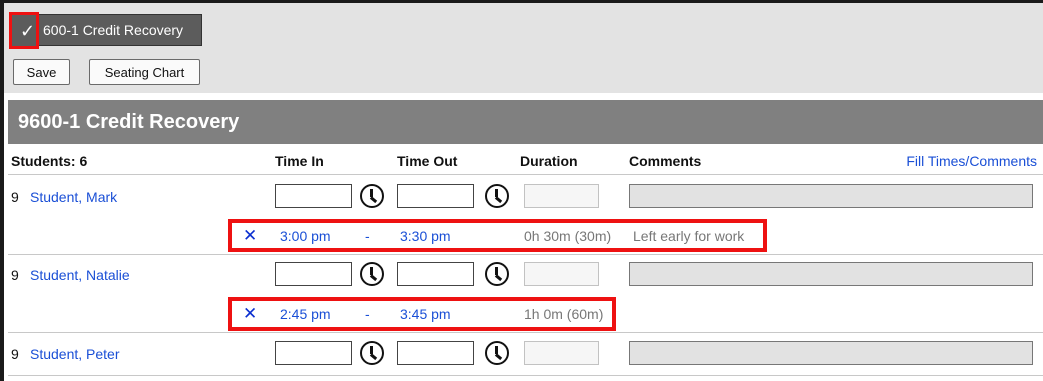 The height and width of the screenshot is (381, 1043). What do you see at coordinates (75, 354) in the screenshot?
I see `student-name-link: Student, Peter` at bounding box center [75, 354].